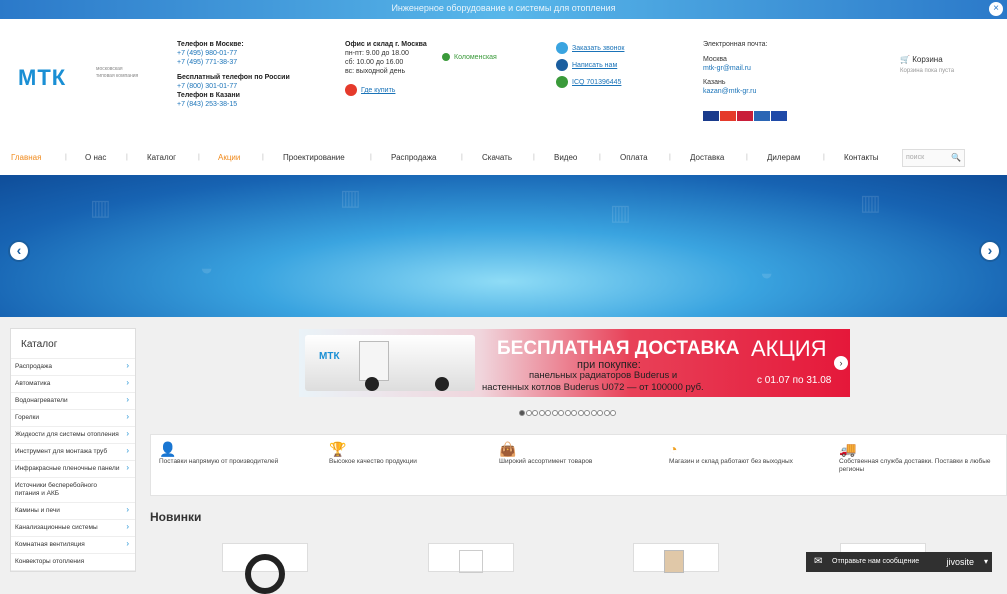  I want to click on feature-text: Широкий ассортимент товаров, so click(546, 461).